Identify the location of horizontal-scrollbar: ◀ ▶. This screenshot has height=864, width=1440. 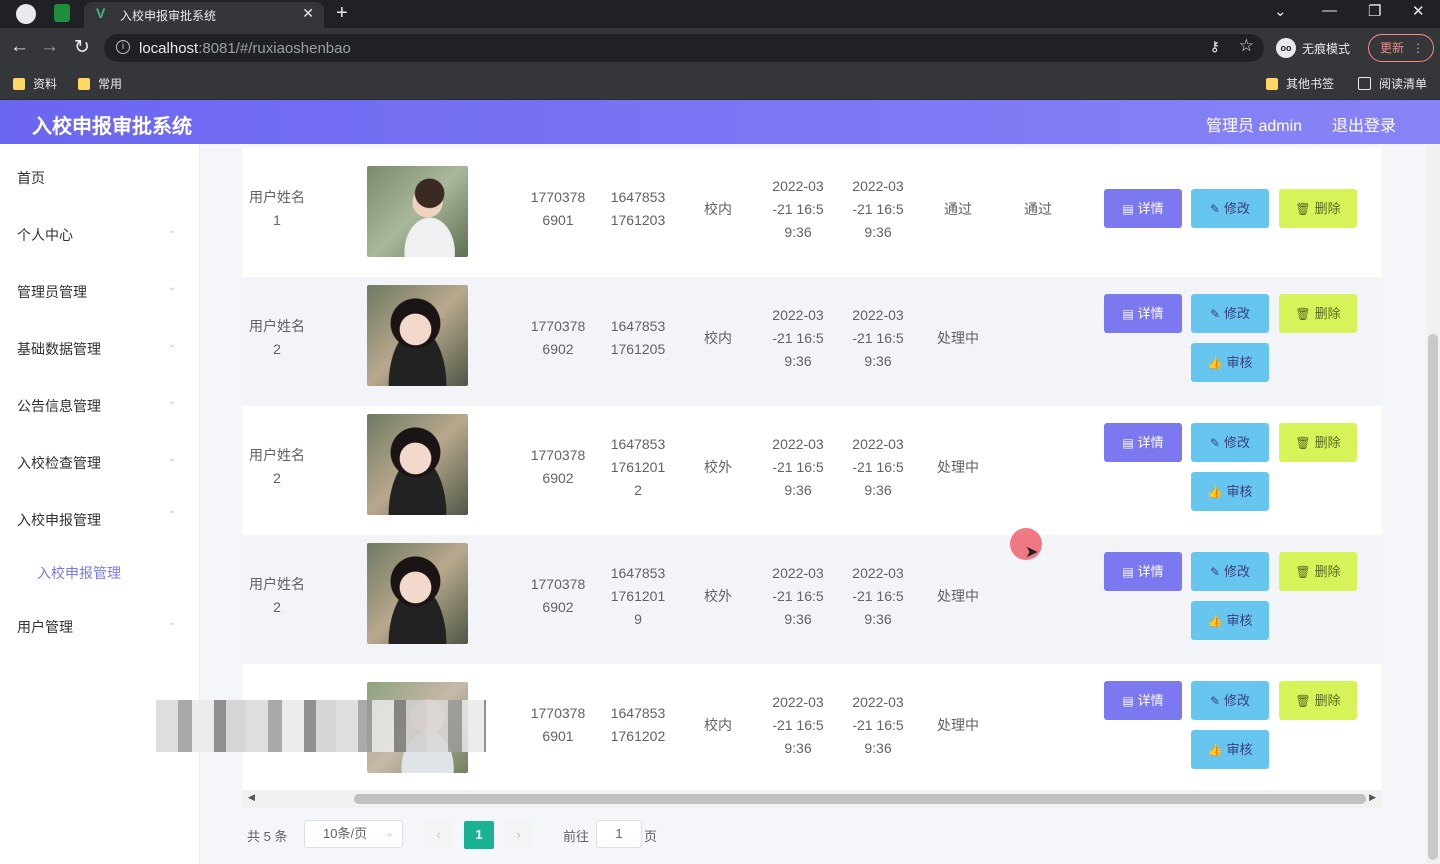
(812, 799).